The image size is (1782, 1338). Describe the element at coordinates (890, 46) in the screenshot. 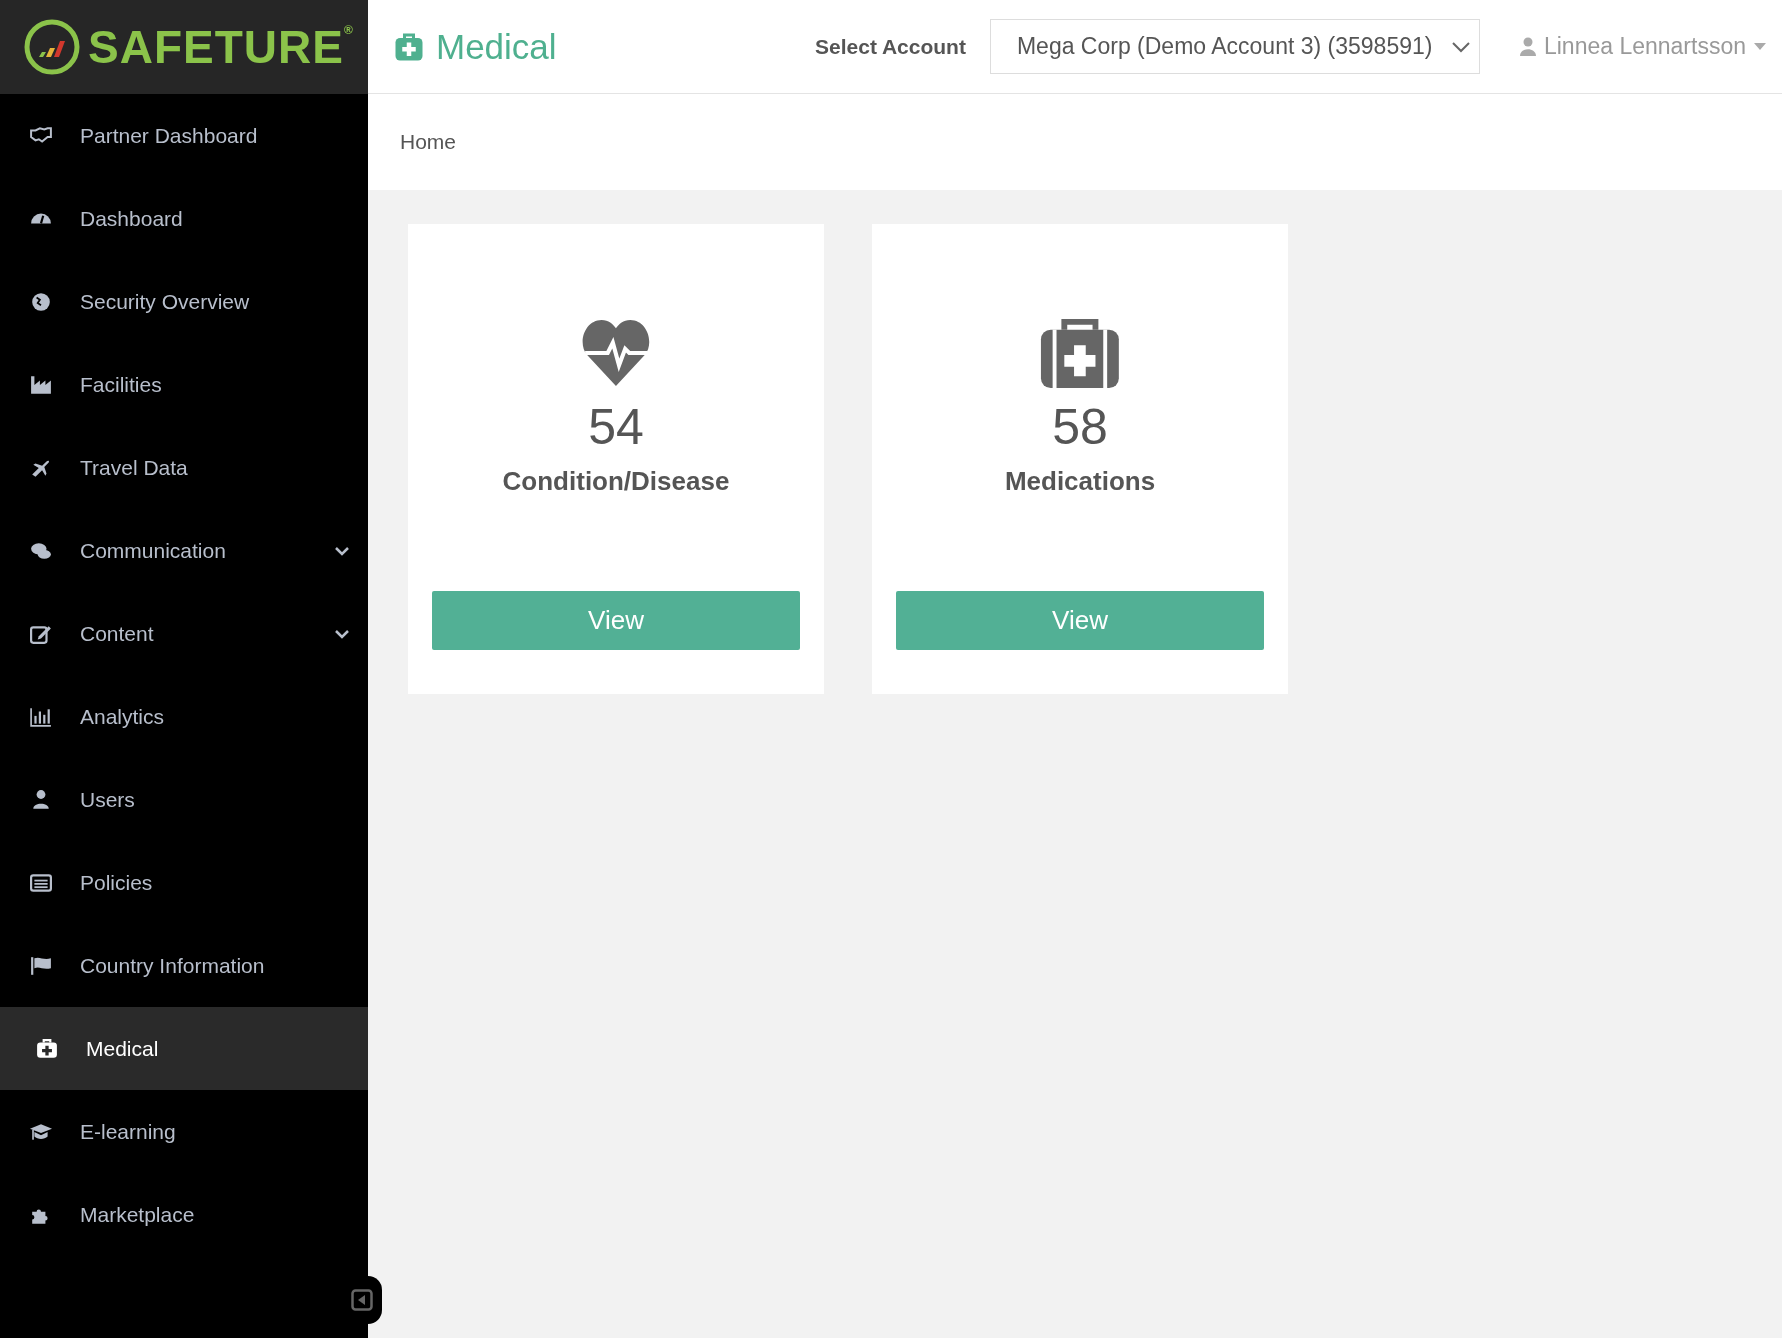

I see `account-label: Select Account` at that location.